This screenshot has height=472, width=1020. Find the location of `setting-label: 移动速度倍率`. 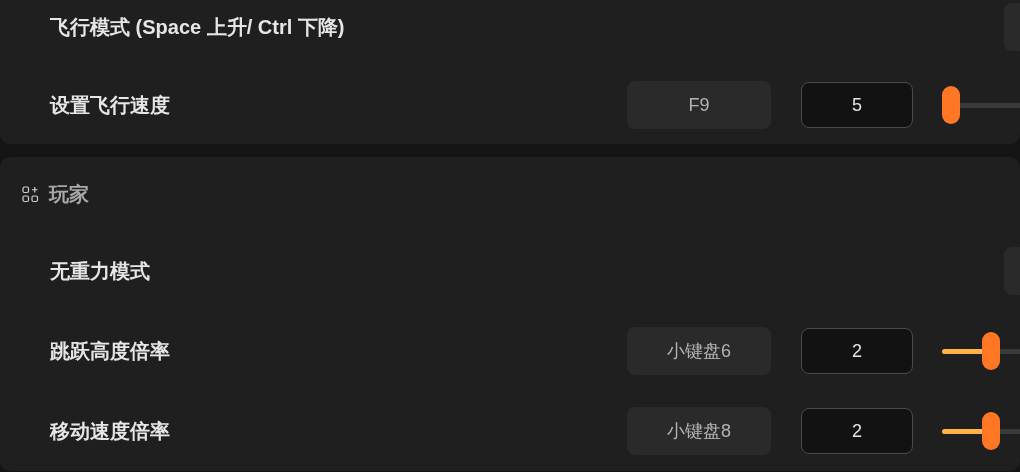

setting-label: 移动速度倍率 is located at coordinates (110, 431).